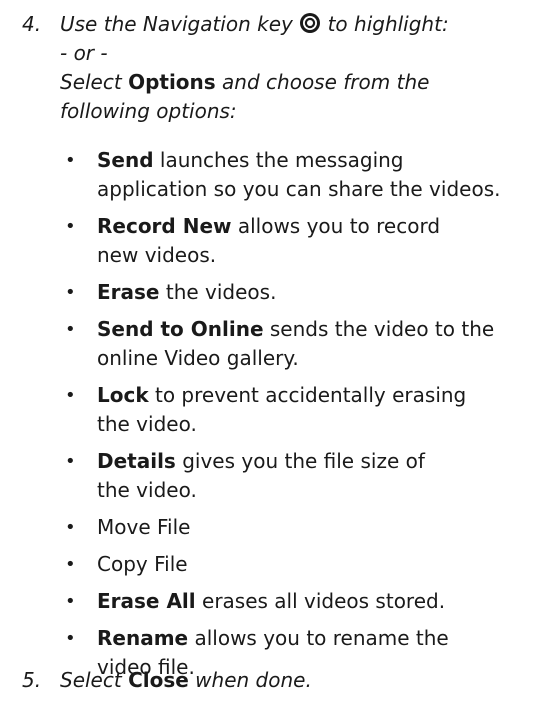 The image size is (553, 714). Describe the element at coordinates (146, 601) in the screenshot. I see `option-name: Erase All` at that location.